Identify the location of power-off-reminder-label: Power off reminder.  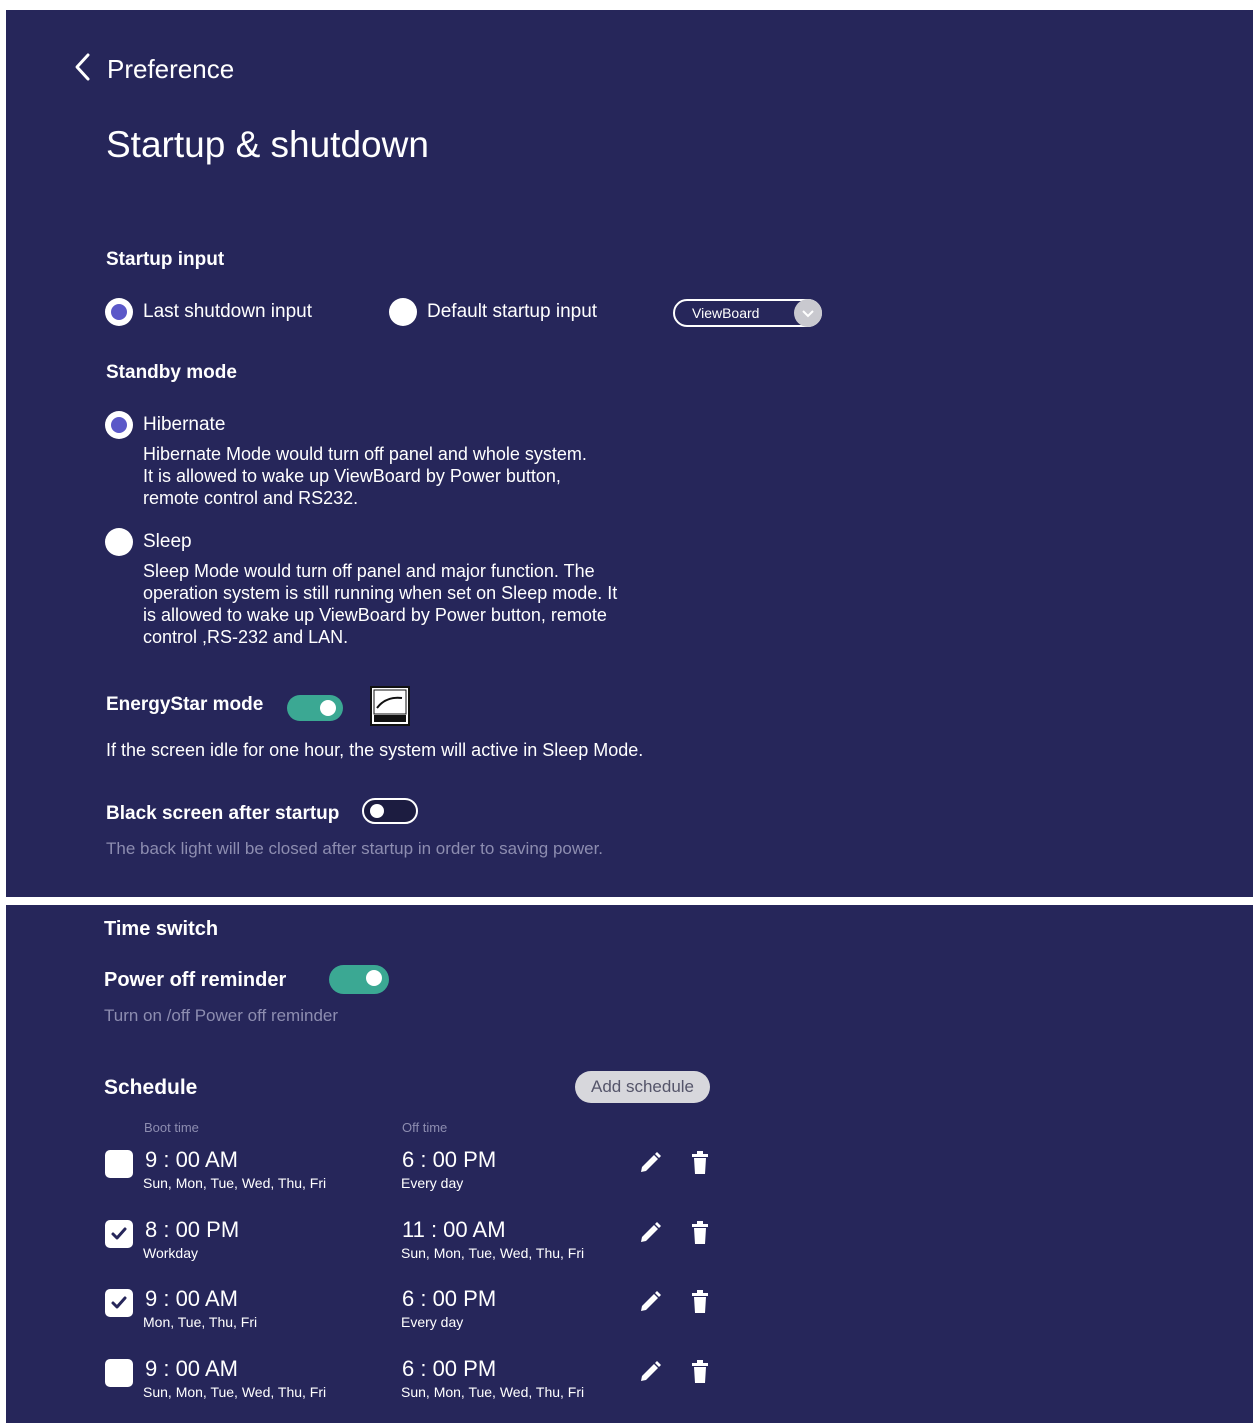
(195, 980).